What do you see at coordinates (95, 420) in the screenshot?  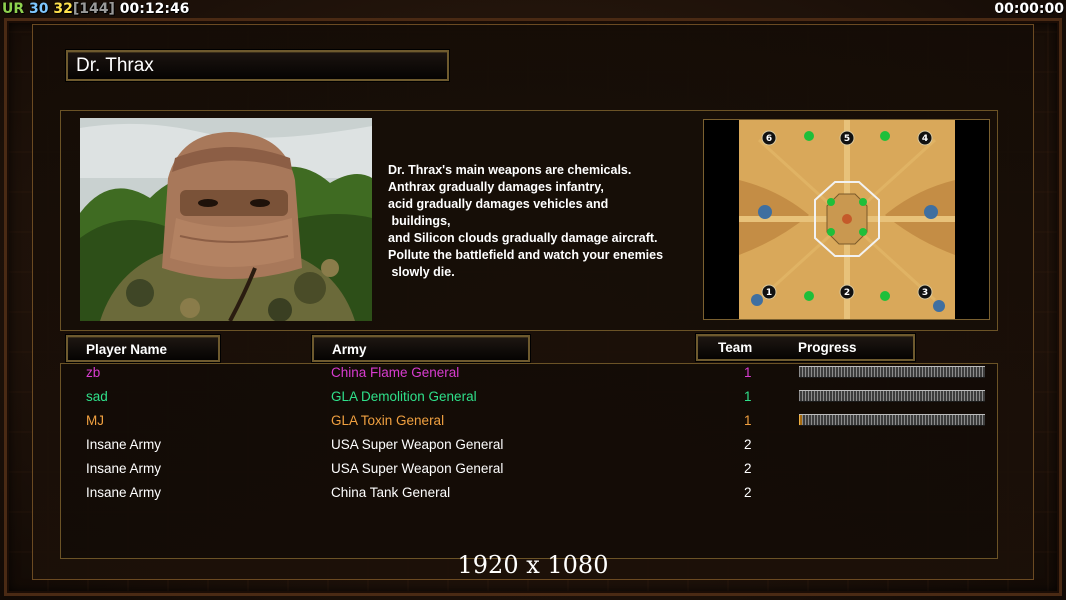 I see `player-name: MJ` at bounding box center [95, 420].